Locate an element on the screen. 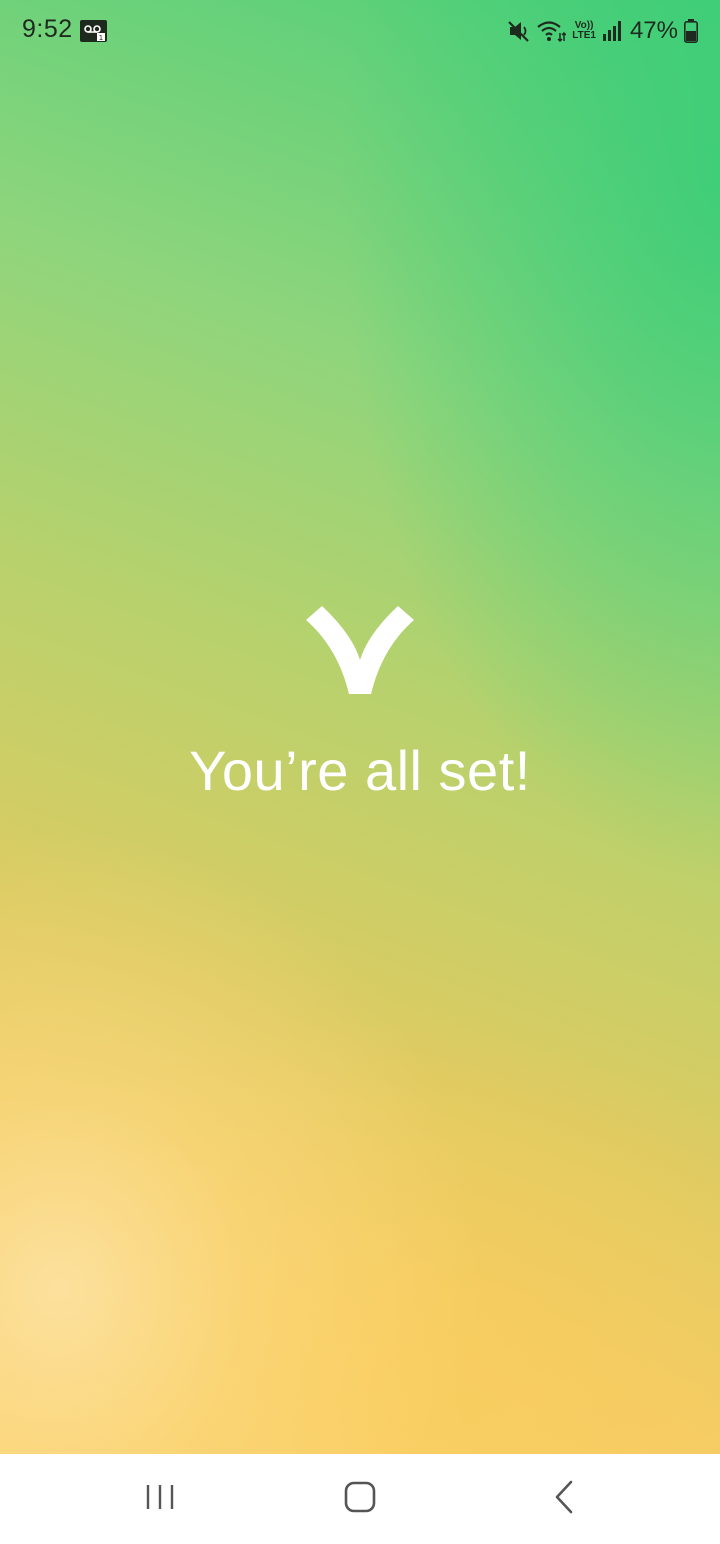  home-button is located at coordinates (360, 1499).